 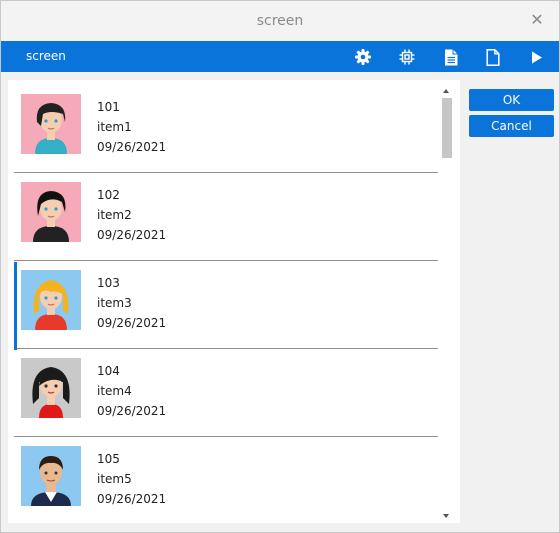 I want to click on document-icon, so click(x=493, y=57).